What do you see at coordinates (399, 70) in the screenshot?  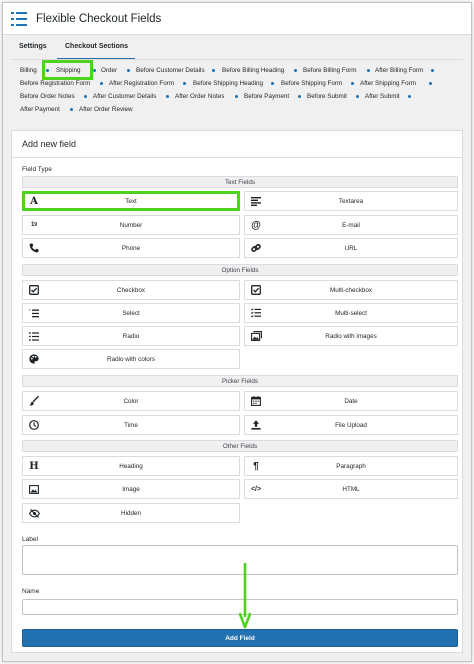 I see `section-after-billing-form: After Billing Form` at bounding box center [399, 70].